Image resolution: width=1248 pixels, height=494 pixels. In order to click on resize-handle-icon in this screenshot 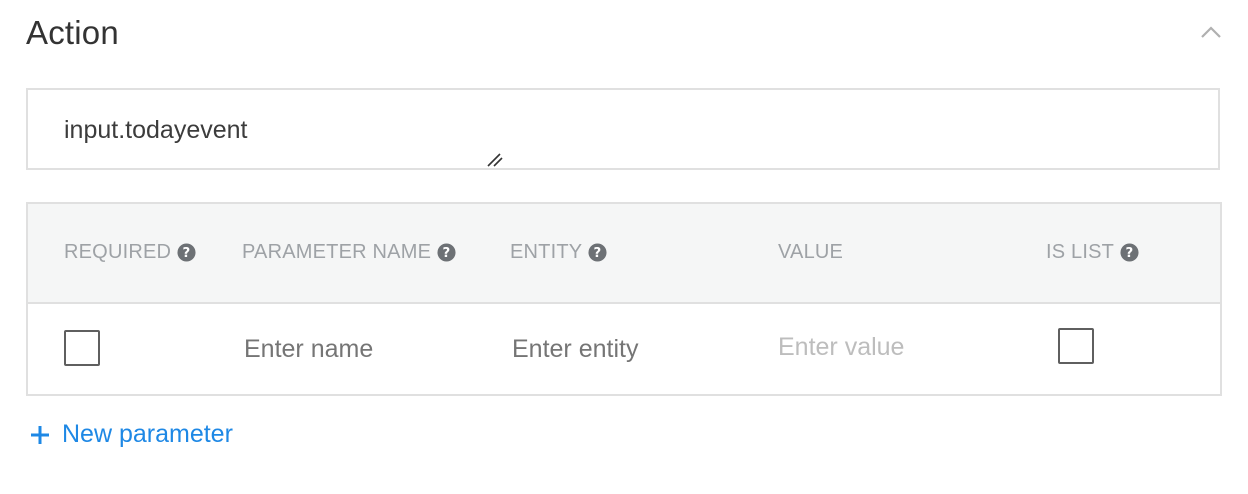, I will do `click(495, 160)`.